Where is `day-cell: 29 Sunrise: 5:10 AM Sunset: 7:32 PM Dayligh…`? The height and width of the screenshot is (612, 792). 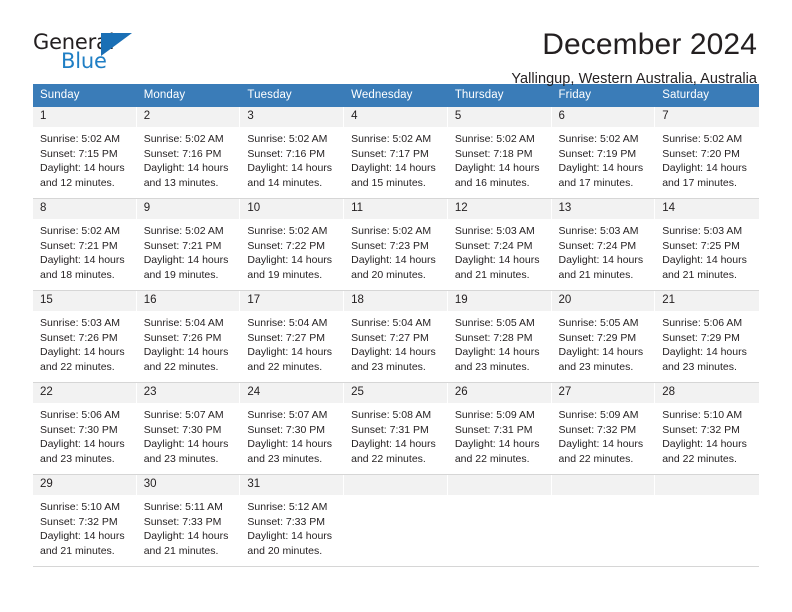 day-cell: 29 Sunrise: 5:10 AM Sunset: 7:32 PM Dayligh… is located at coordinates (85, 520).